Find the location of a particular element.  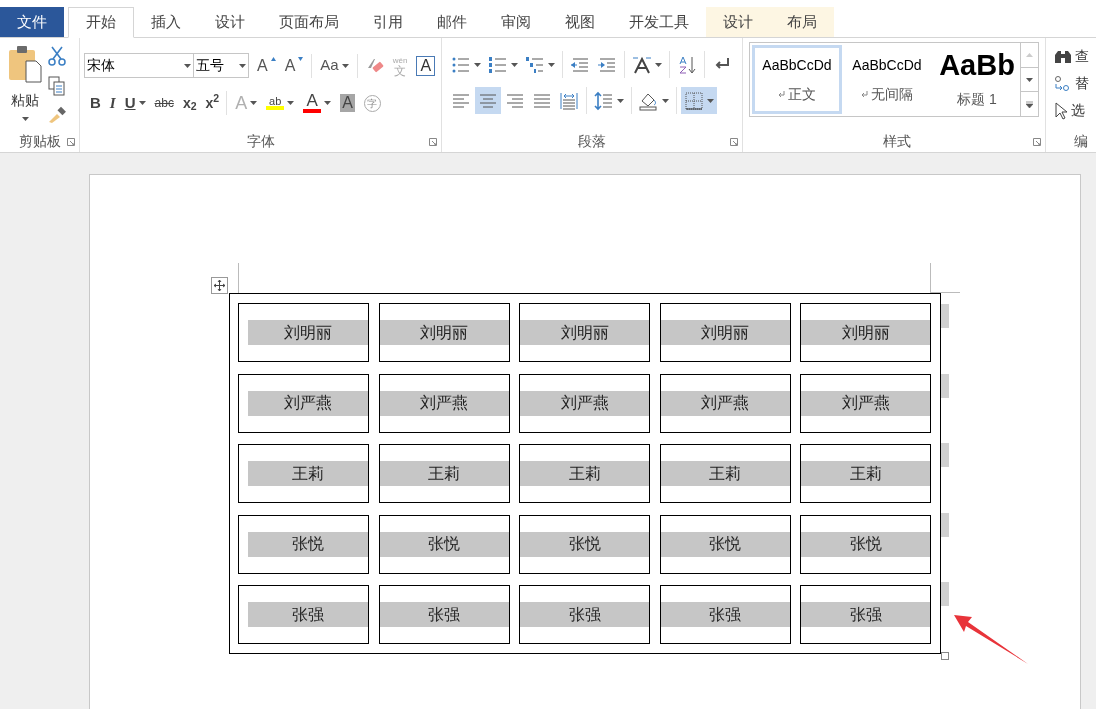

ribbon-tab: 开始 is located at coordinates (101, 22).